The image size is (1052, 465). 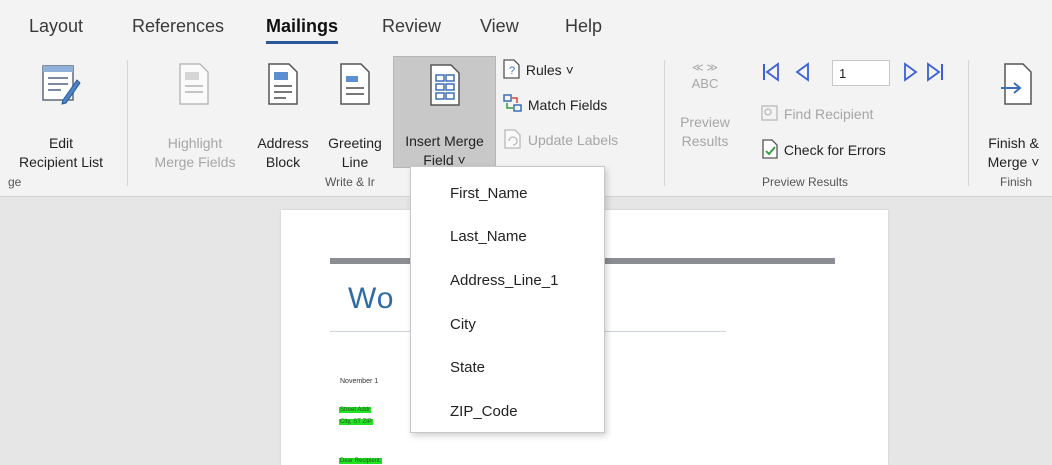 What do you see at coordinates (1013, 143) in the screenshot?
I see `finish-merge-label-1: Finish &` at bounding box center [1013, 143].